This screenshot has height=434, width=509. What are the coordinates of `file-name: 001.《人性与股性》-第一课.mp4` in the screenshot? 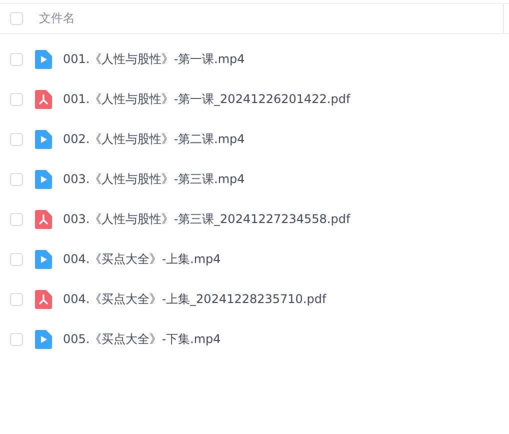 It's located at (154, 59).